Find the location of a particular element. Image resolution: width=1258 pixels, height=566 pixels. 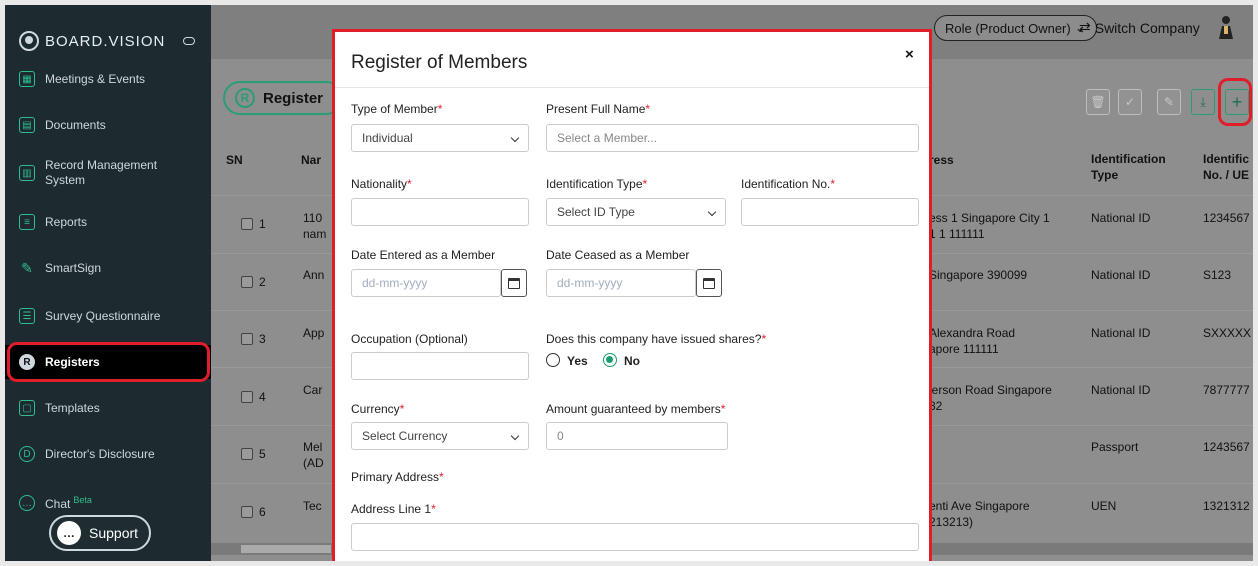

highlight-add-button is located at coordinates (1235, 102).